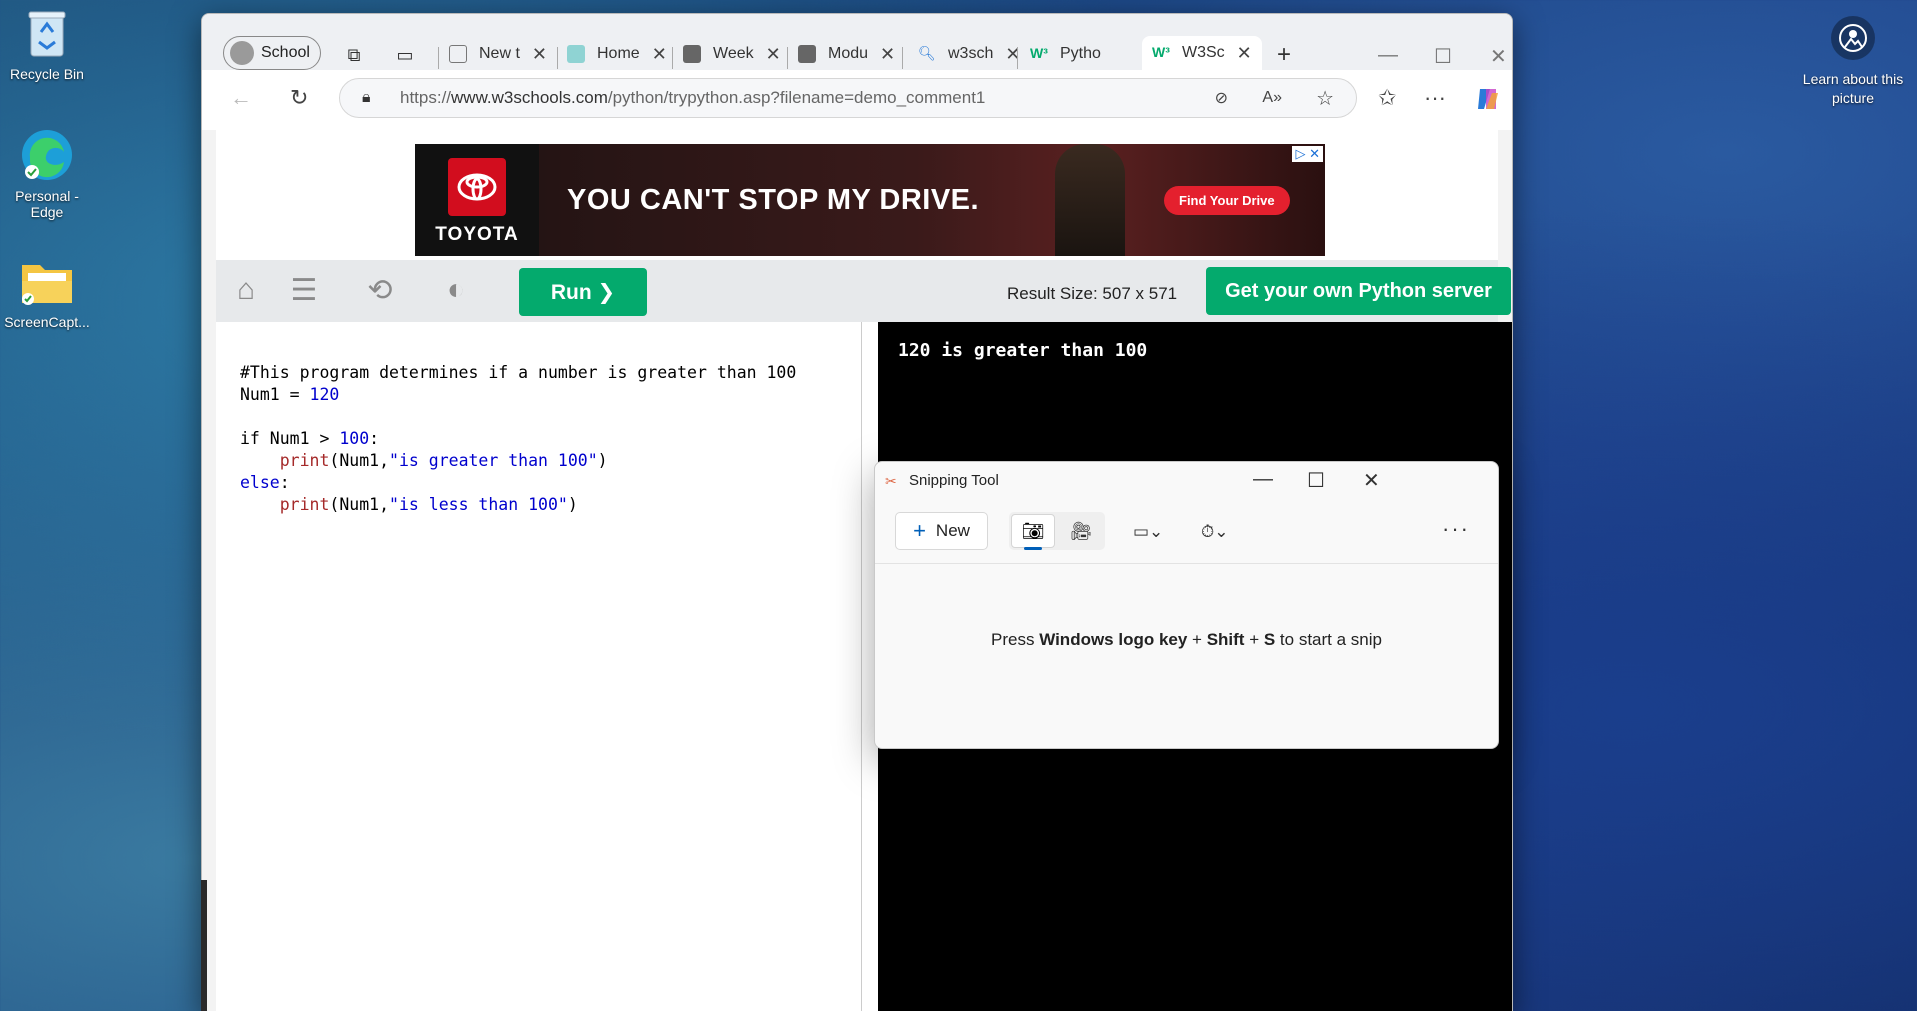 The width and height of the screenshot is (1917, 1011). Describe the element at coordinates (1435, 98) in the screenshot. I see `more-icon: ···` at that location.